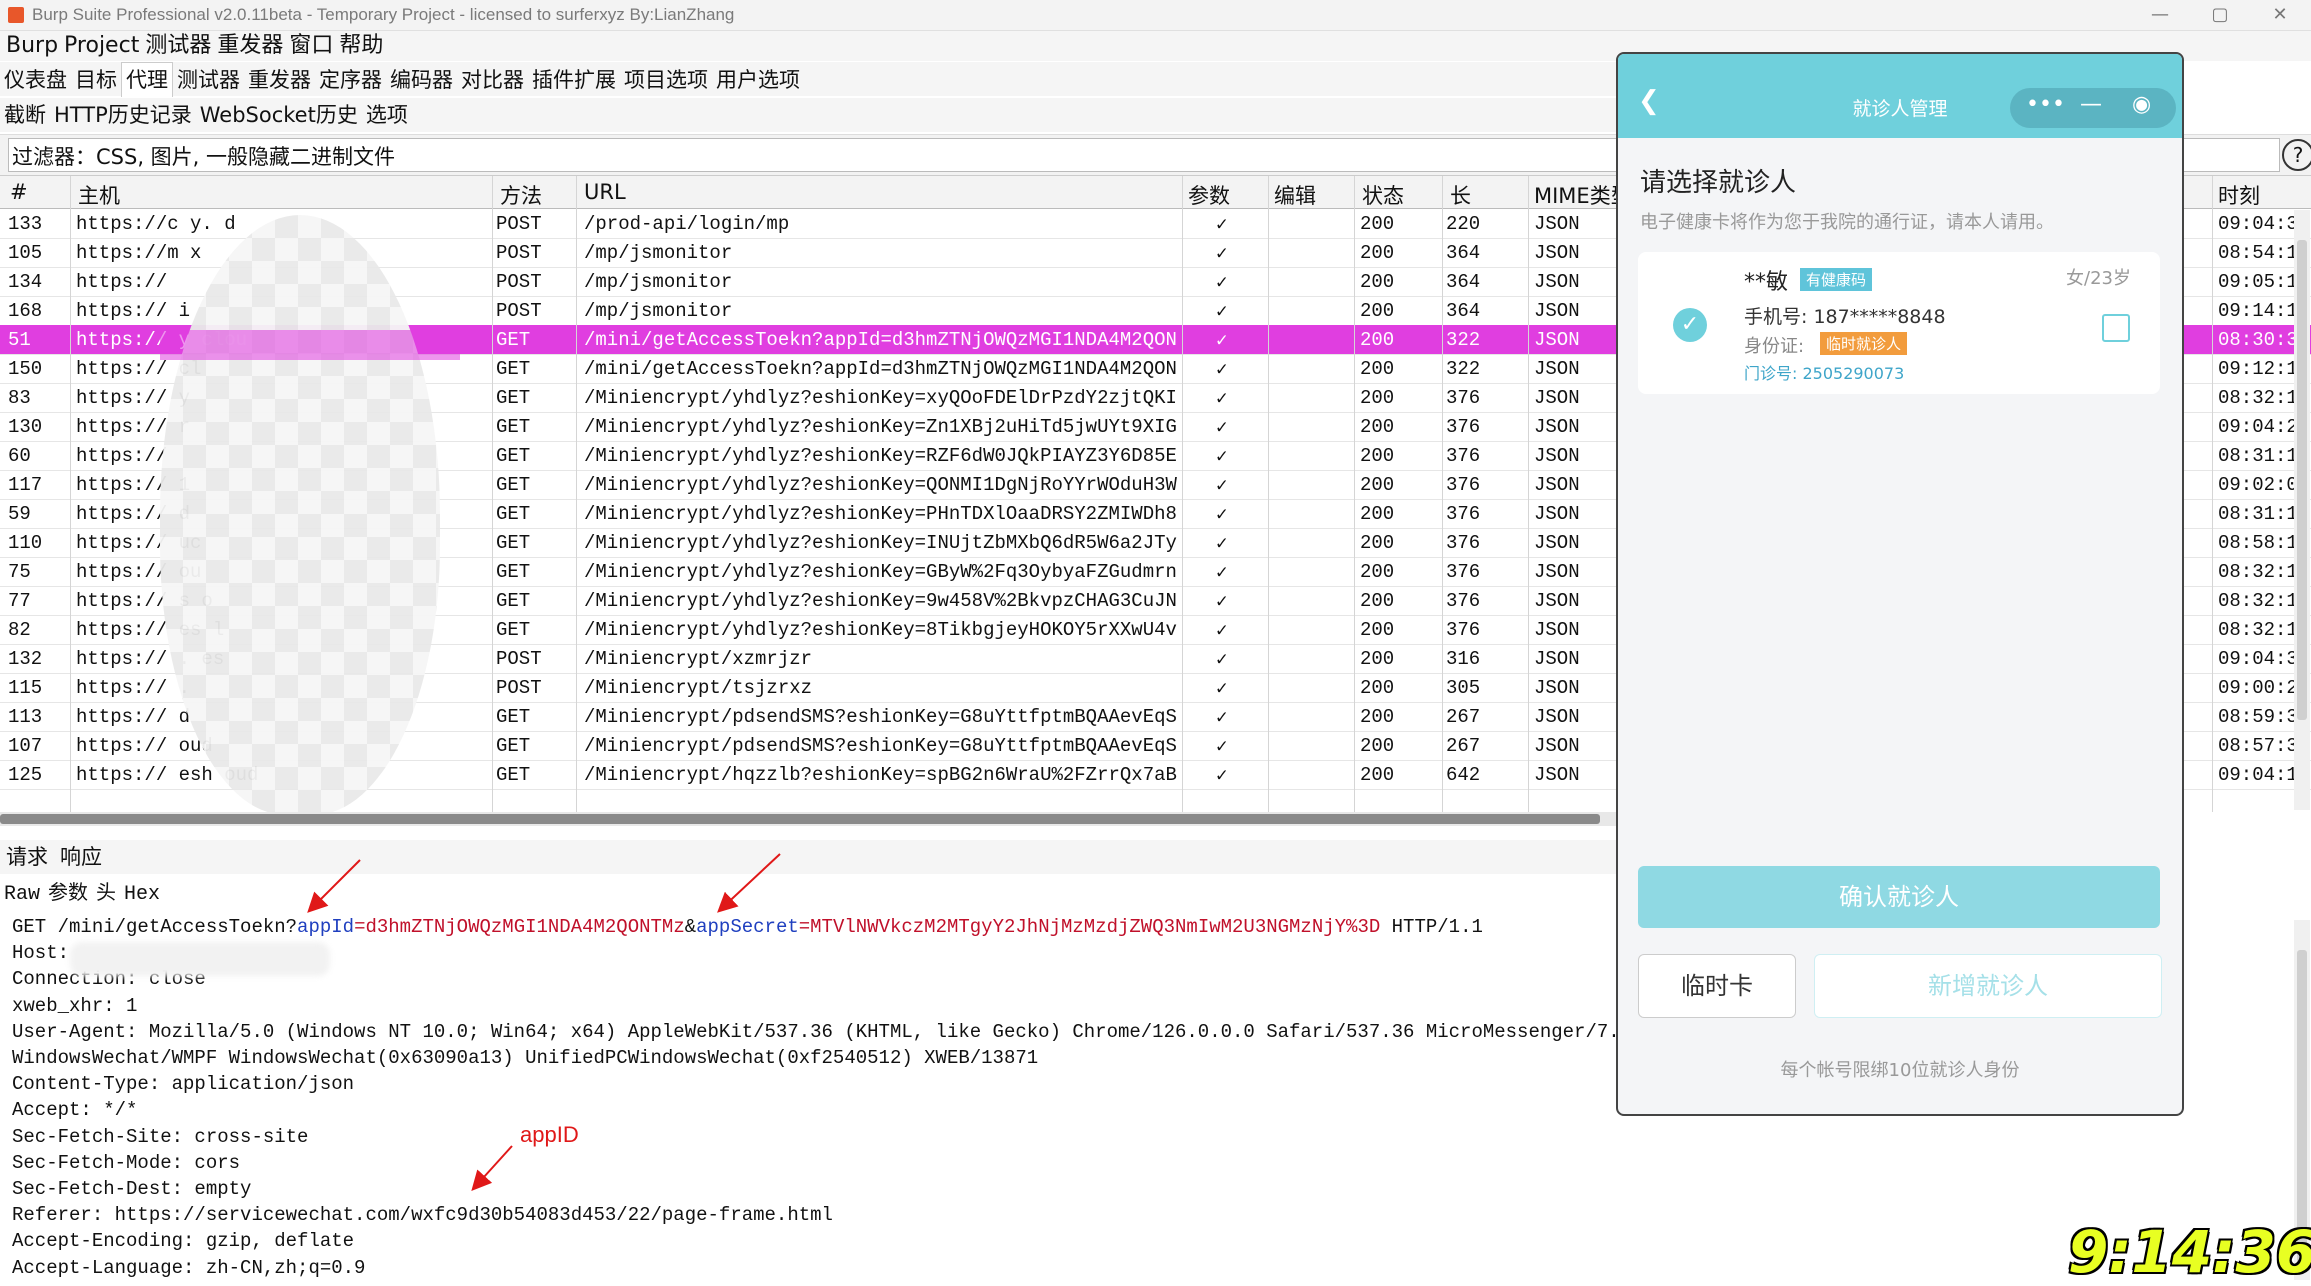  Describe the element at coordinates (200, 959) in the screenshot. I see `redaction-host` at that location.